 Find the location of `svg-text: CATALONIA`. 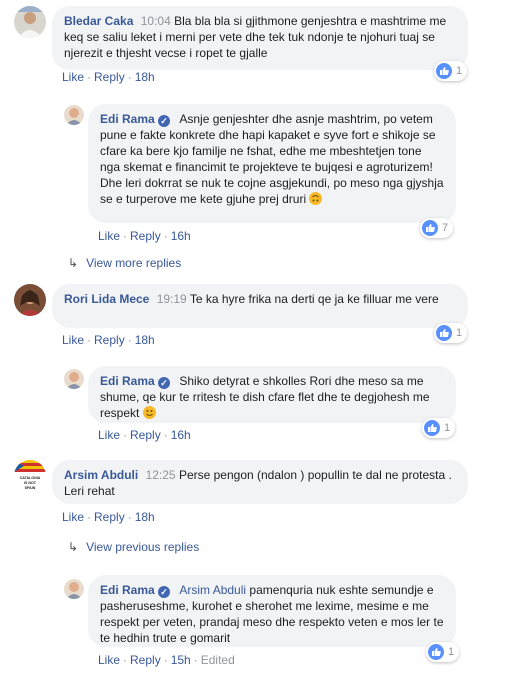

svg-text: CATALONIA is located at coordinates (30, 478).